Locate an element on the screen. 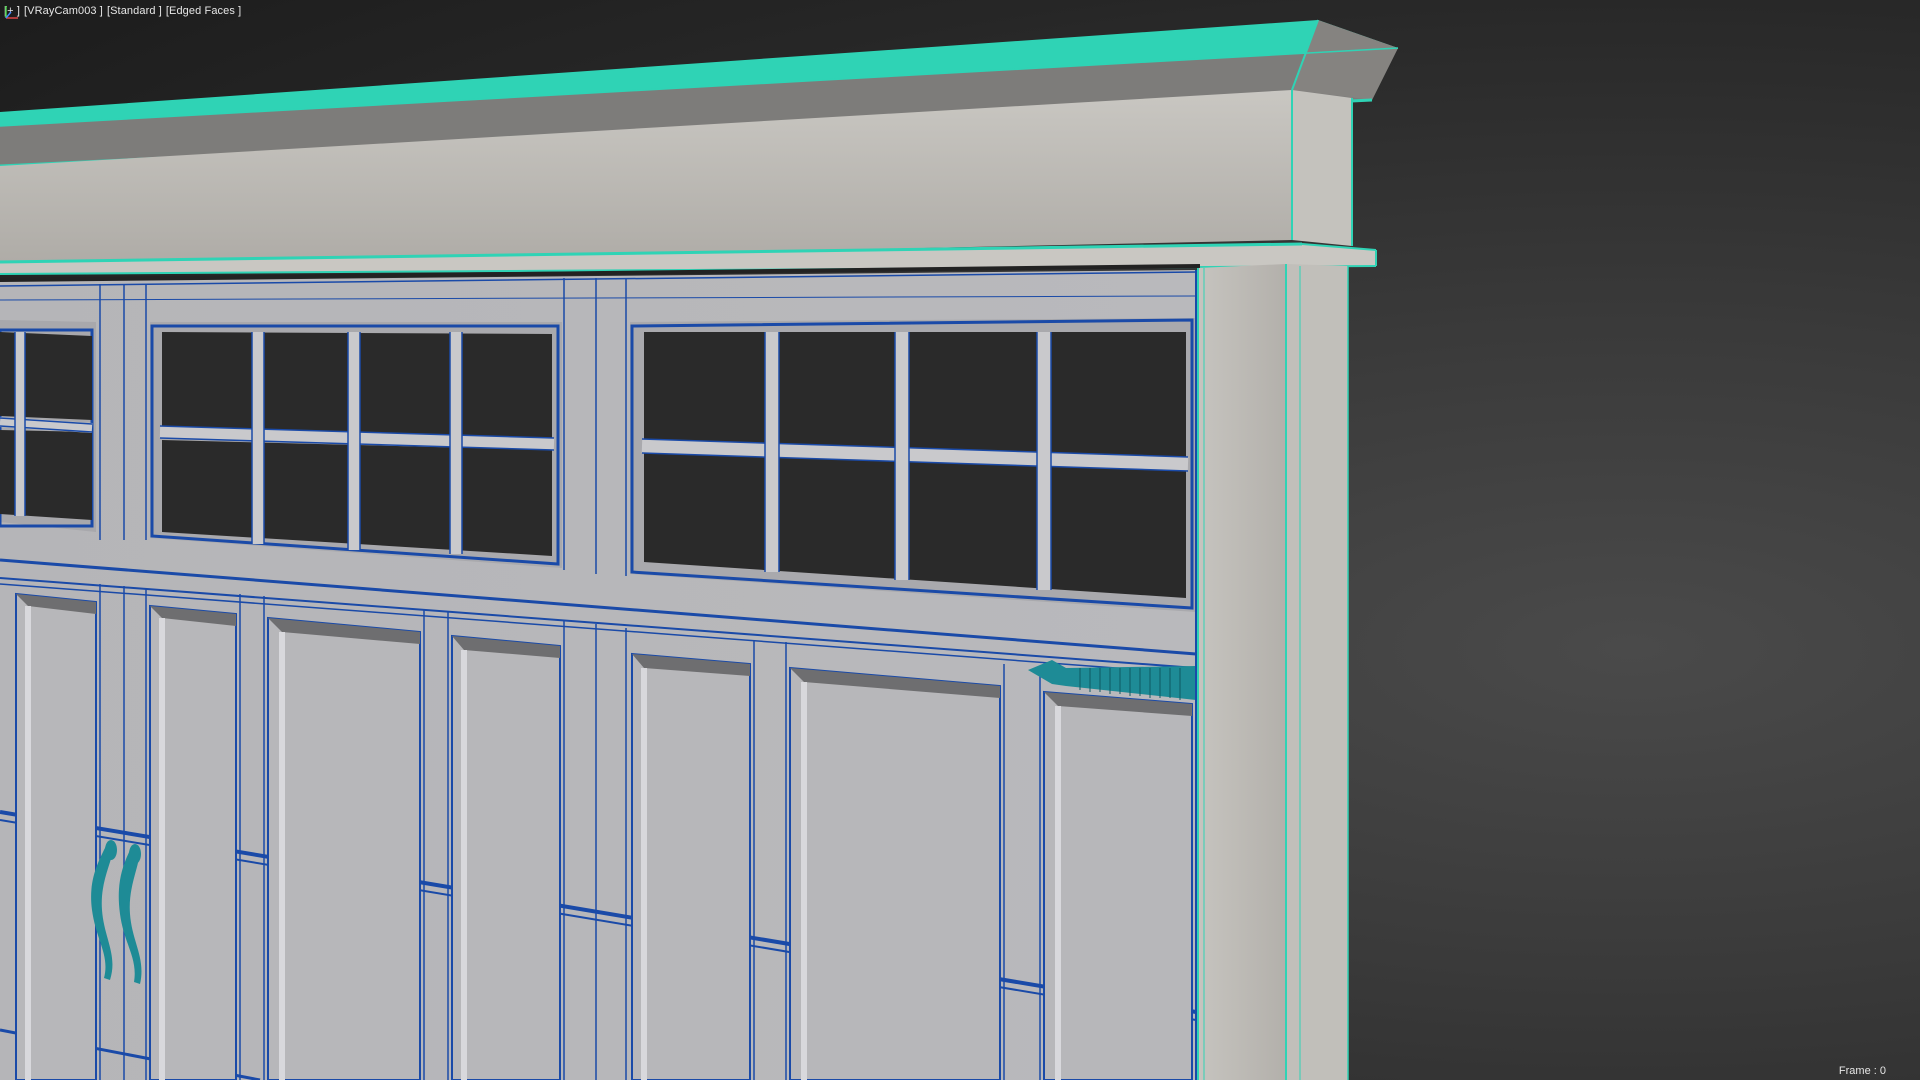 The image size is (1920, 1080). viewport-camera-menu: [VRayCam003 ] is located at coordinates (63, 11).